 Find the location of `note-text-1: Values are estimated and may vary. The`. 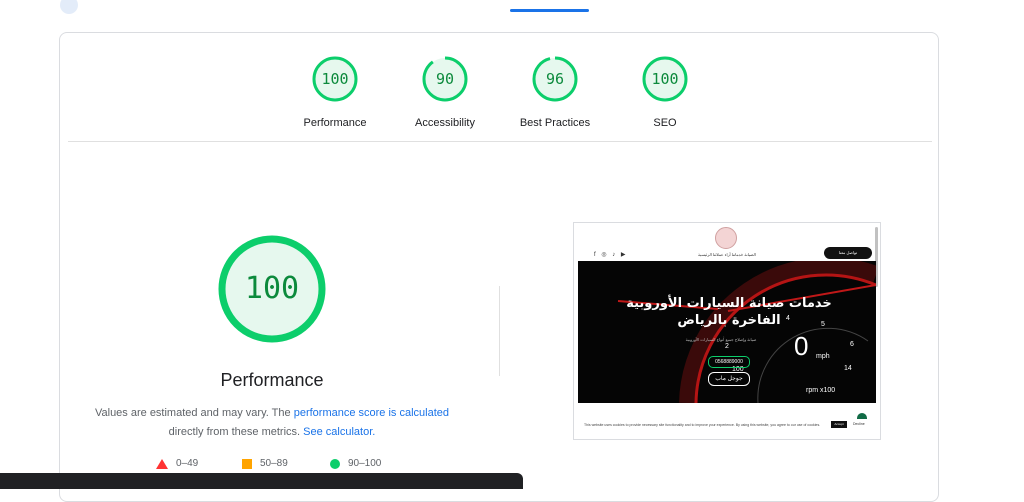

note-text-1: Values are estimated and may vary. The is located at coordinates (192, 413).